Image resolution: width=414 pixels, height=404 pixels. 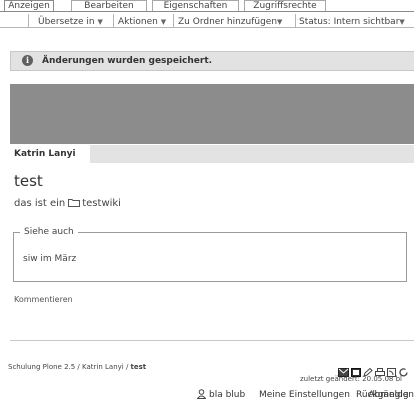 I want to click on tab-properties-label: Eigenschaften, so click(x=195, y=6).